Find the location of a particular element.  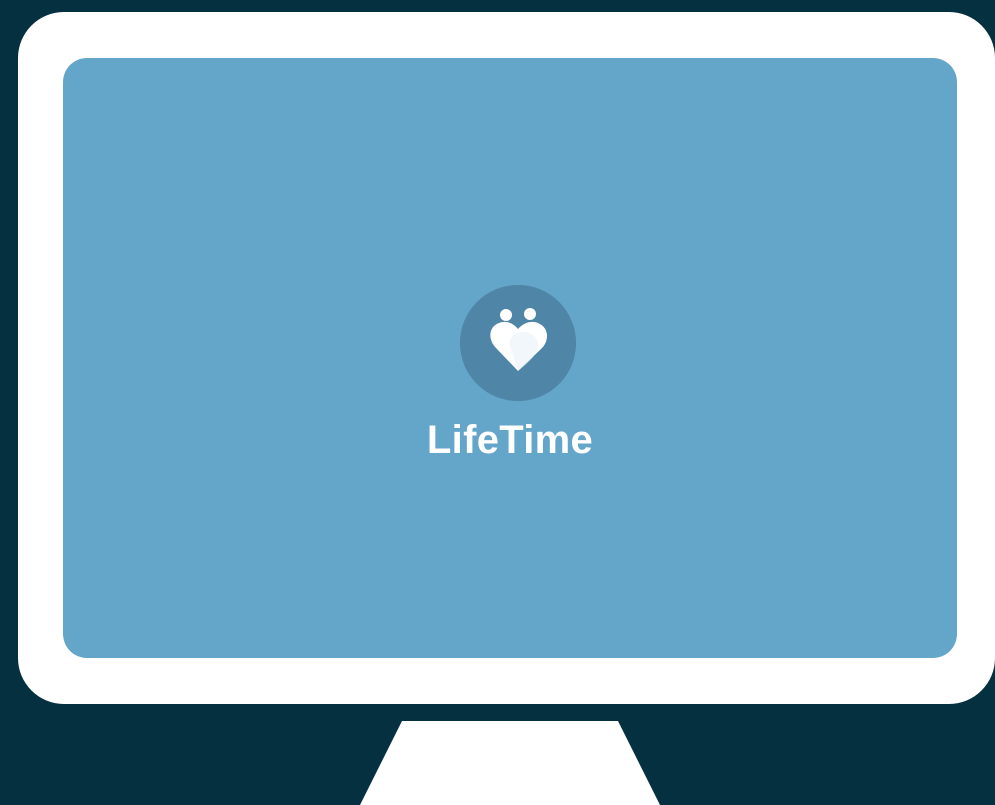

monitor-stand is located at coordinates (510, 763).